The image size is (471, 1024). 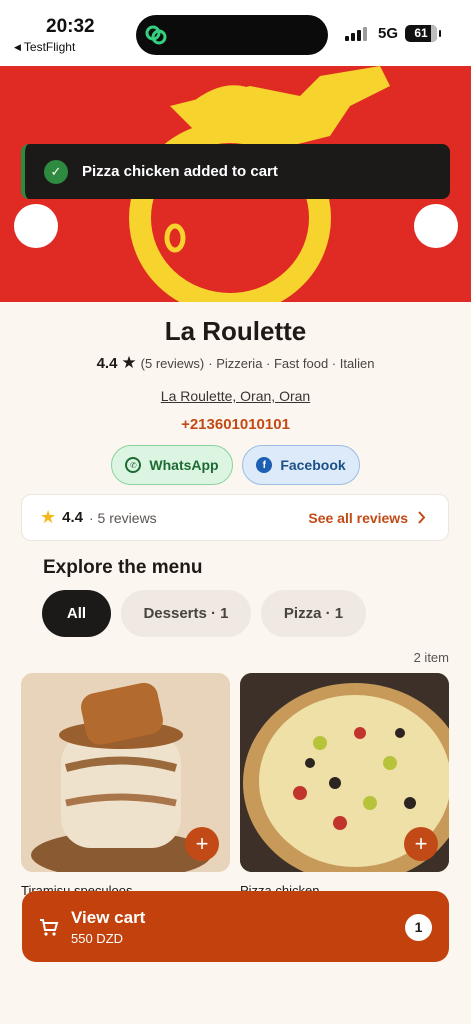 I want to click on back-to-app-link: ◀ TestFlight, so click(x=44, y=47).